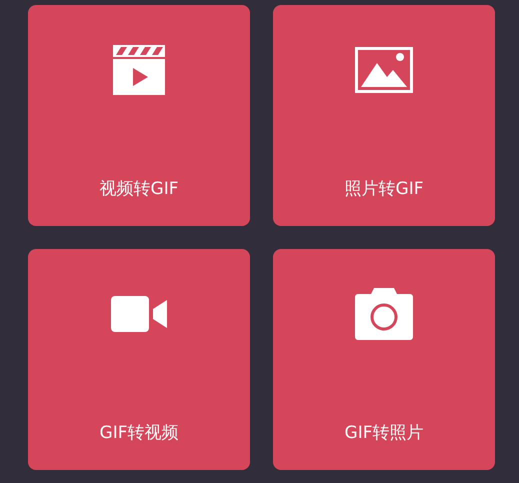 The height and width of the screenshot is (483, 519). Describe the element at coordinates (139, 433) in the screenshot. I see `card-label: GIF转视频` at that location.